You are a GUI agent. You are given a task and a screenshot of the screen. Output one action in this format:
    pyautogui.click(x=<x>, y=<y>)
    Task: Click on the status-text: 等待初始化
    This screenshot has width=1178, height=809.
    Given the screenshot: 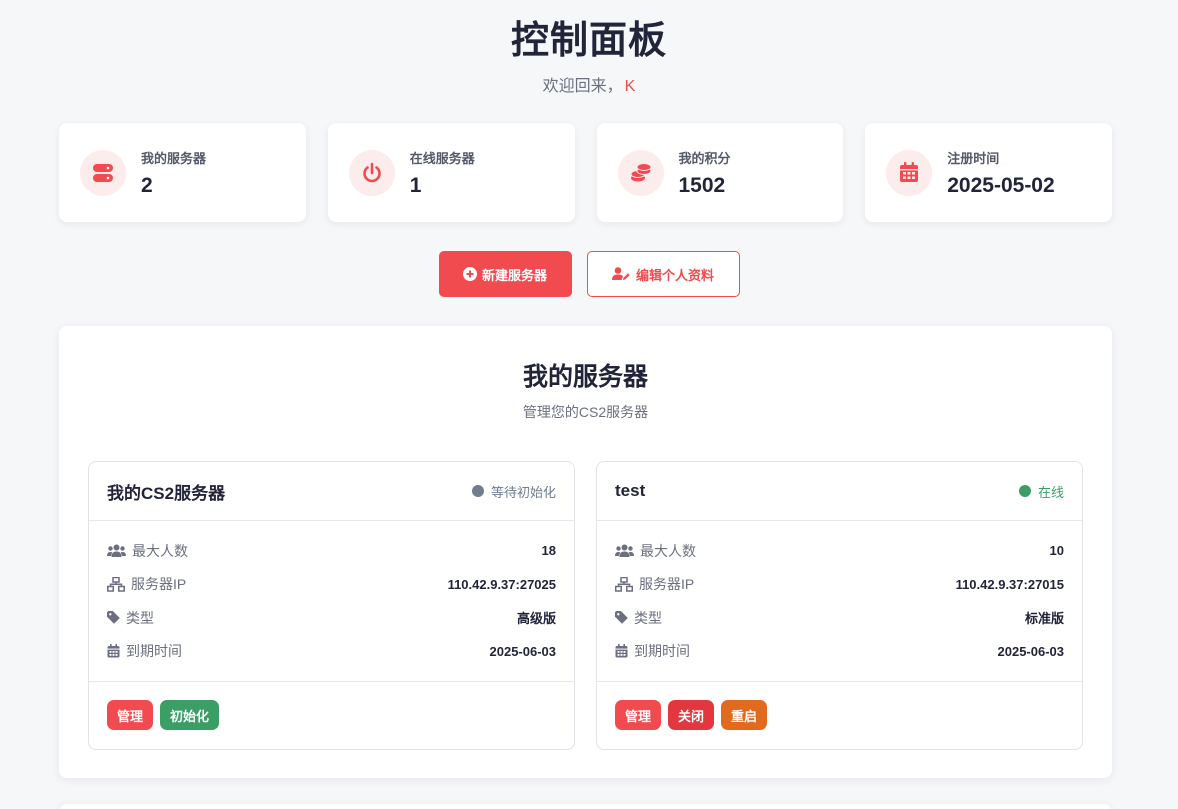 What is the action you would take?
    pyautogui.click(x=523, y=492)
    